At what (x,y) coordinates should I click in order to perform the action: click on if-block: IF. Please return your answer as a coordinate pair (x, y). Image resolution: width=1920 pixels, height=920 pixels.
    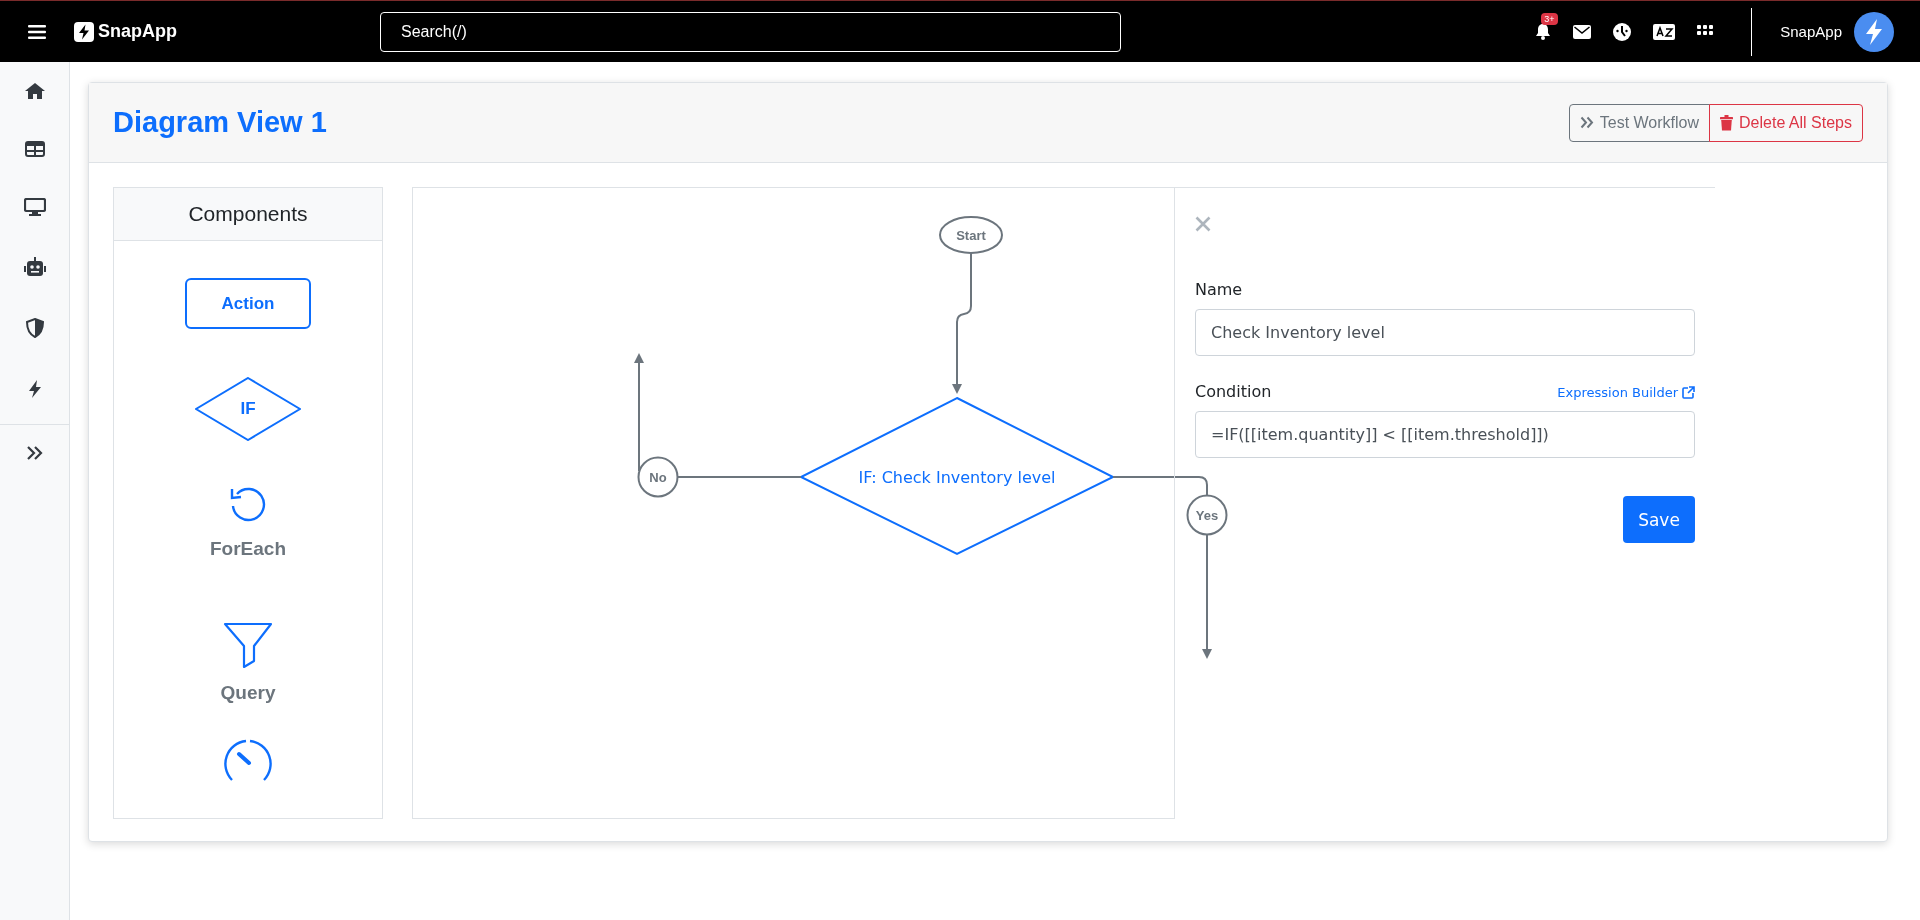
    Looking at the image, I should click on (248, 409).